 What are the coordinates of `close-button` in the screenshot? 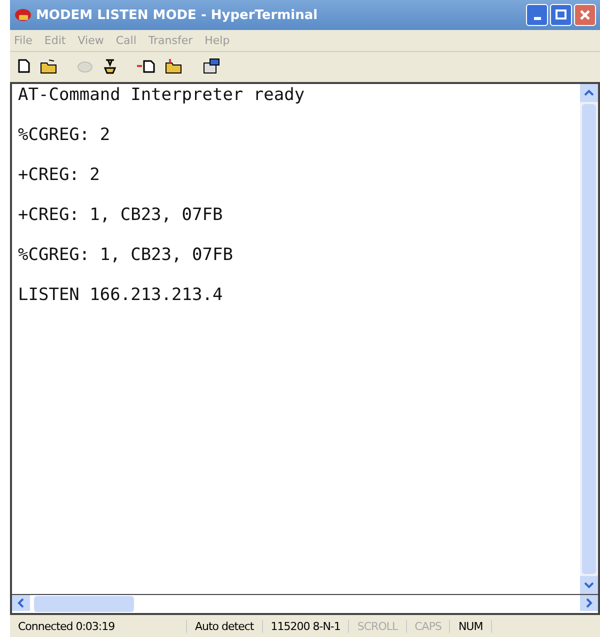 It's located at (585, 15).